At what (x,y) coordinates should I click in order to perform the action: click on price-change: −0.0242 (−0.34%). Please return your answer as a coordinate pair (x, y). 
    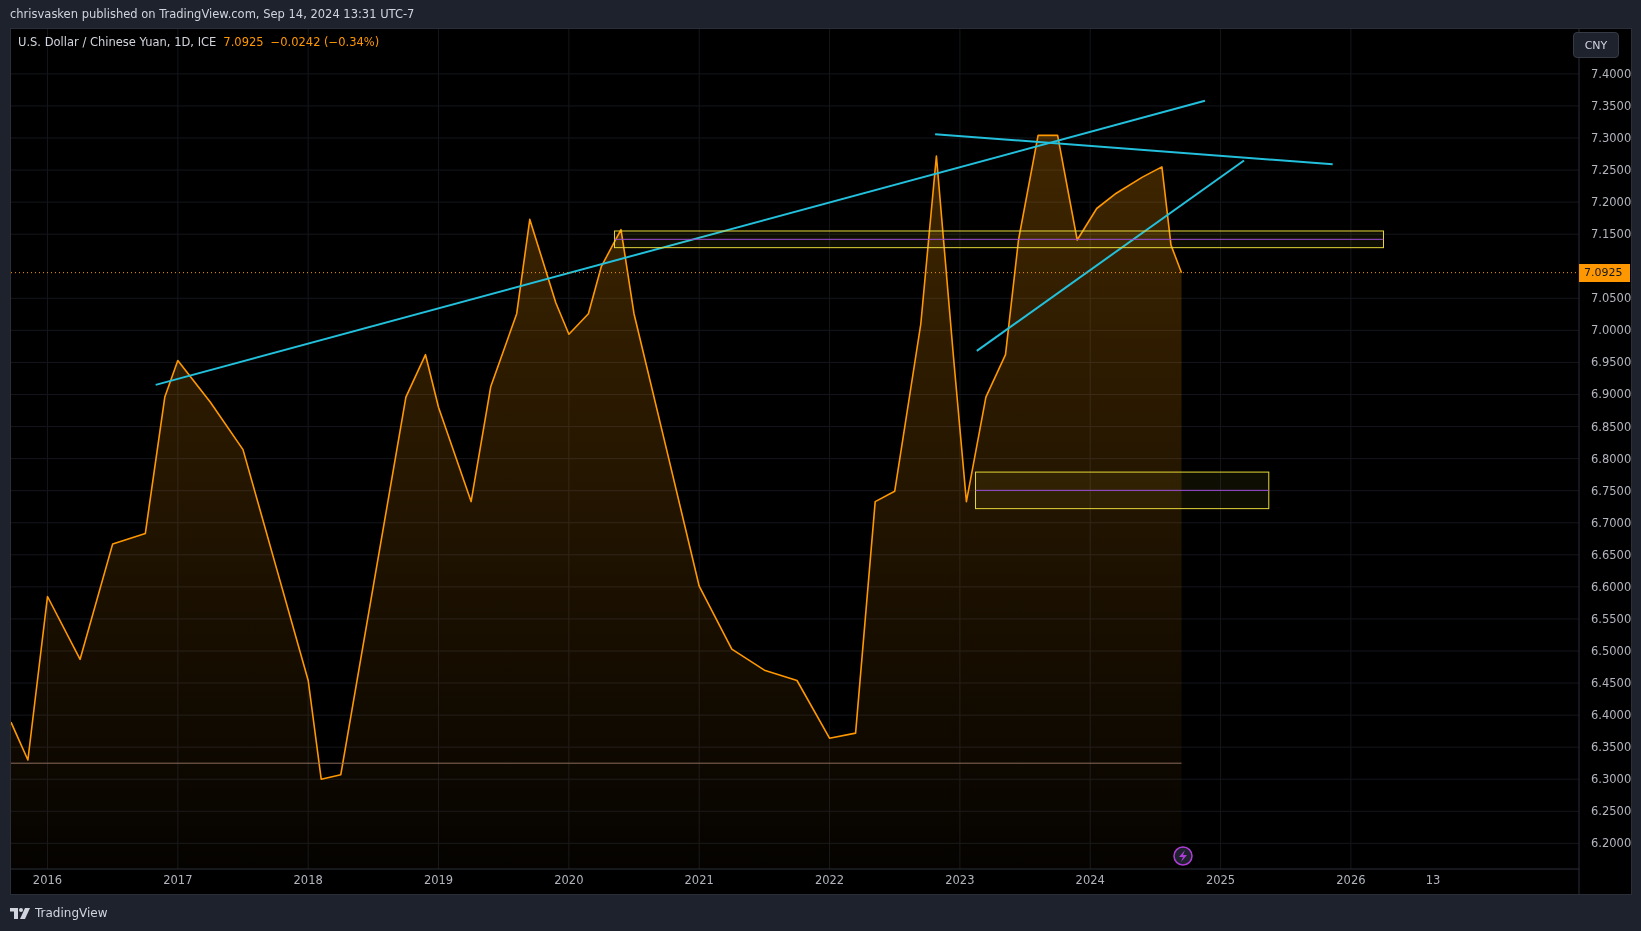
    Looking at the image, I should click on (325, 42).